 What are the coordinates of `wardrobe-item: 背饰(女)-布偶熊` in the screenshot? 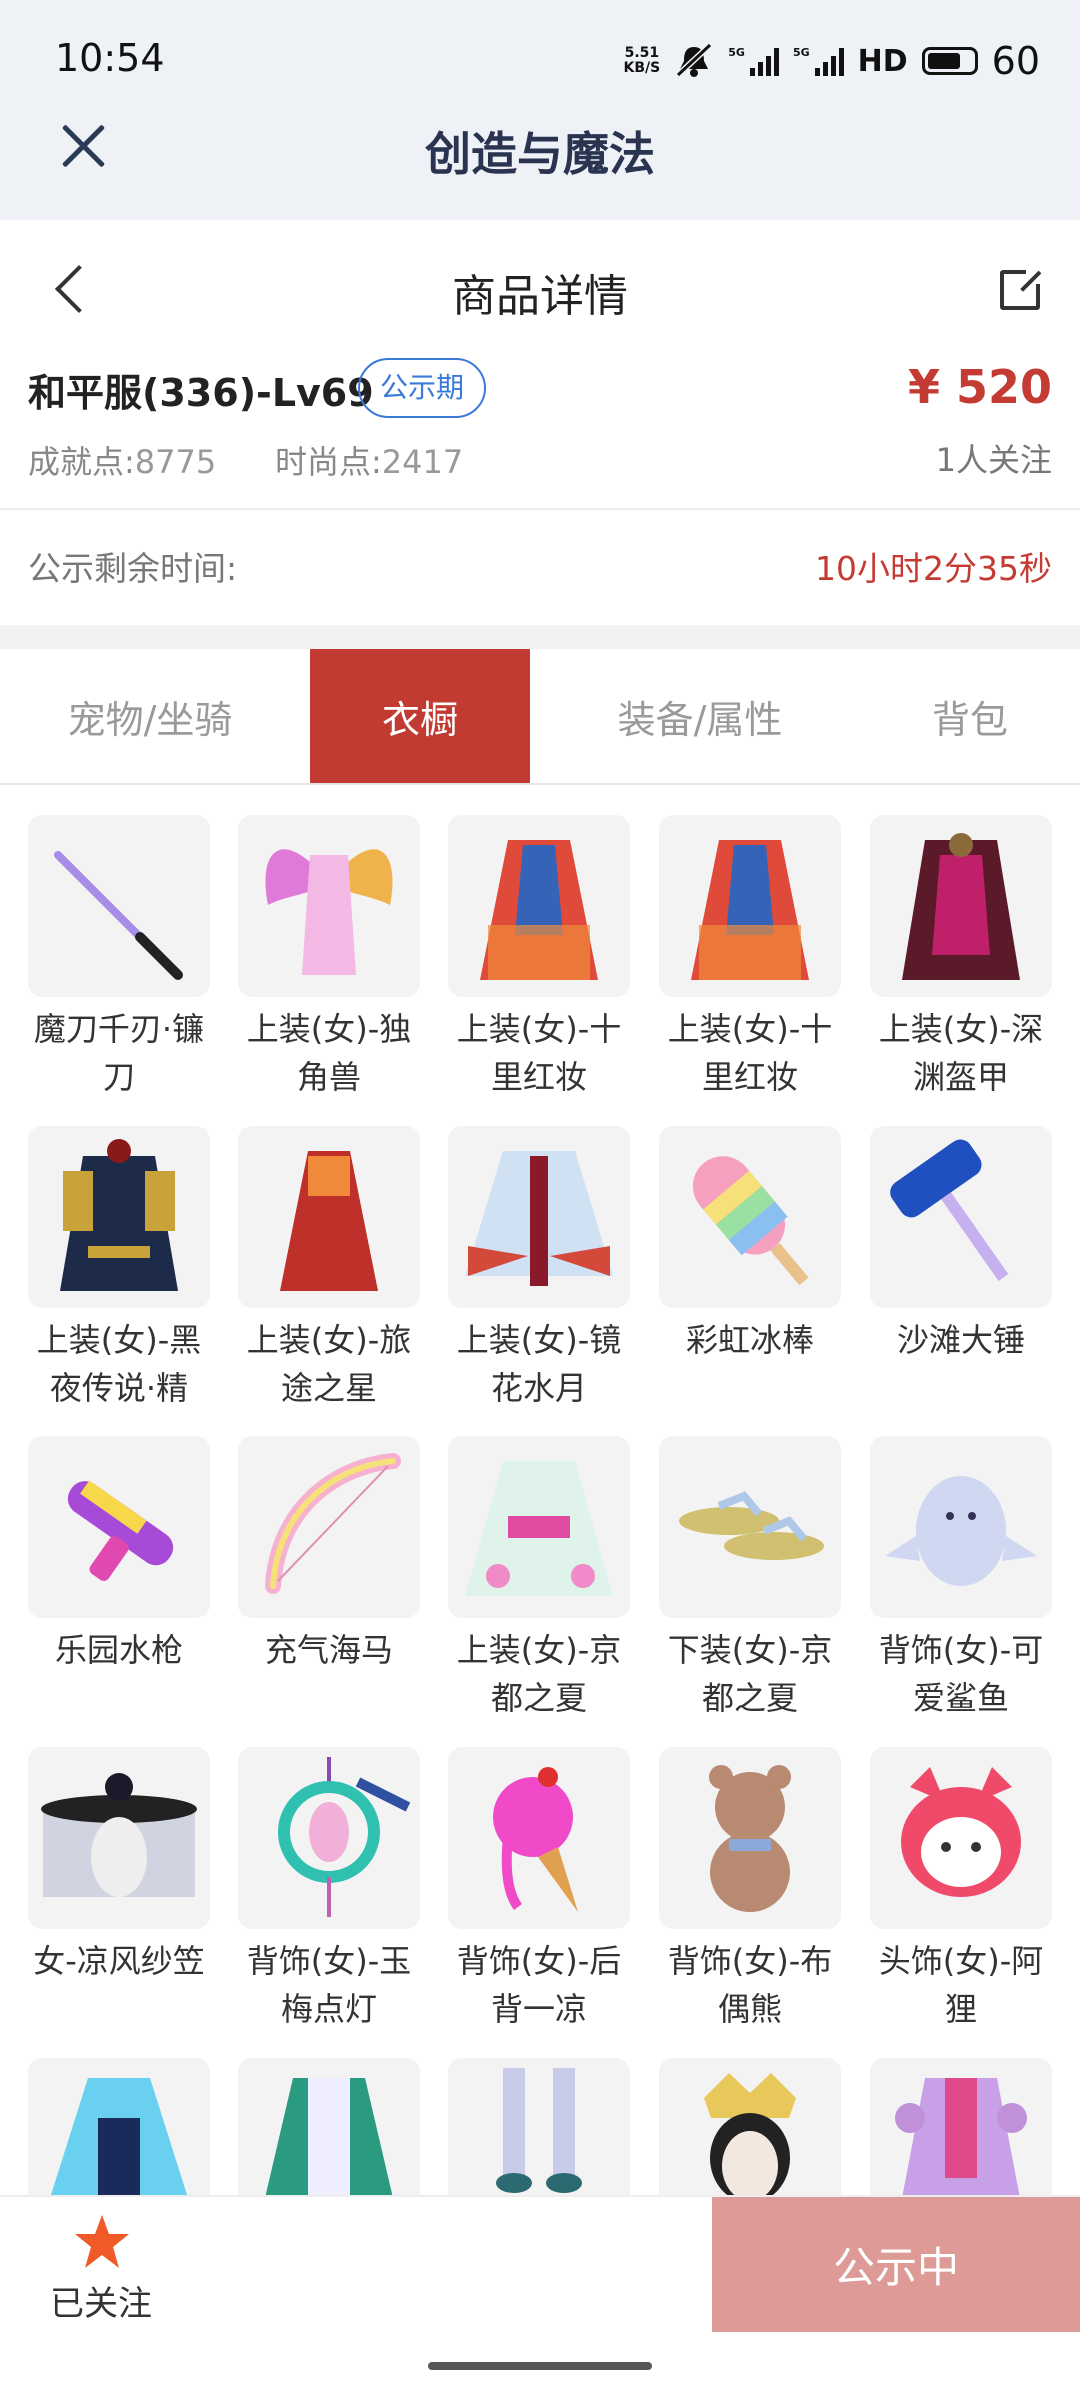 It's located at (750, 1890).